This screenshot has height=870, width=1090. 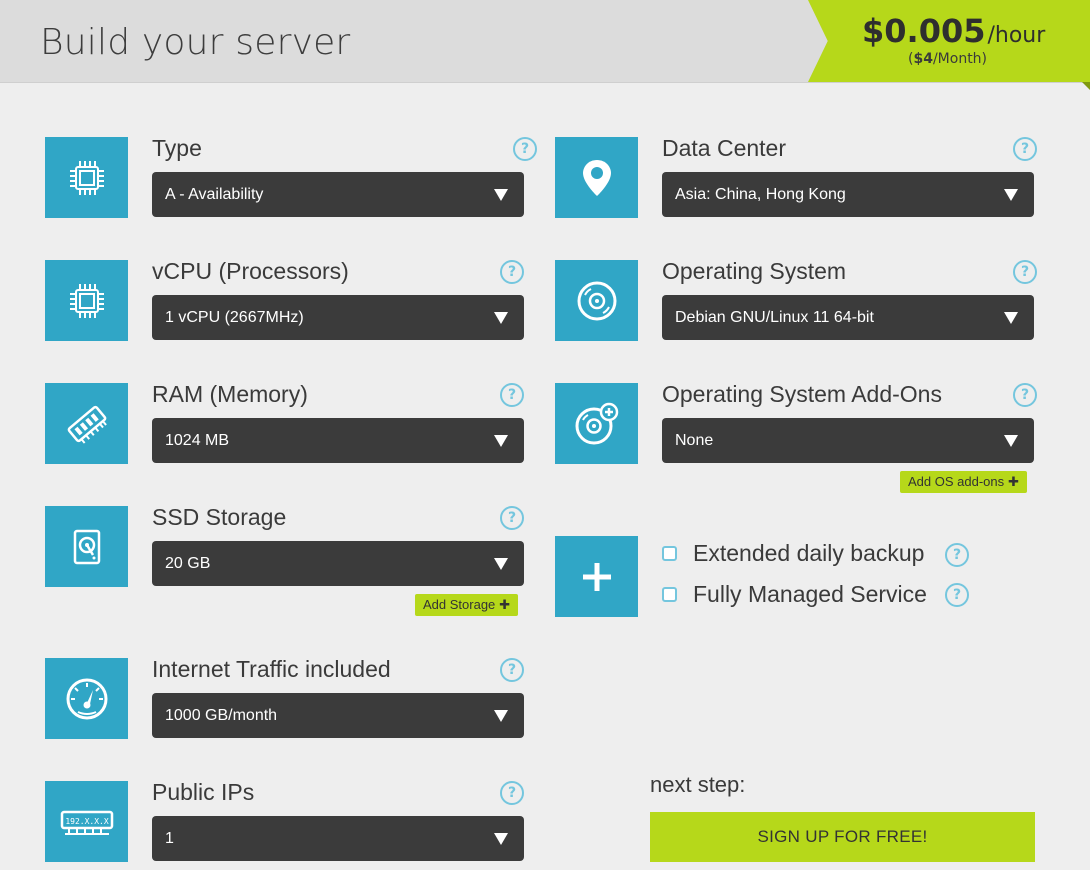 I want to click on traffic-label: Internet Traffic included, so click(x=271, y=669).